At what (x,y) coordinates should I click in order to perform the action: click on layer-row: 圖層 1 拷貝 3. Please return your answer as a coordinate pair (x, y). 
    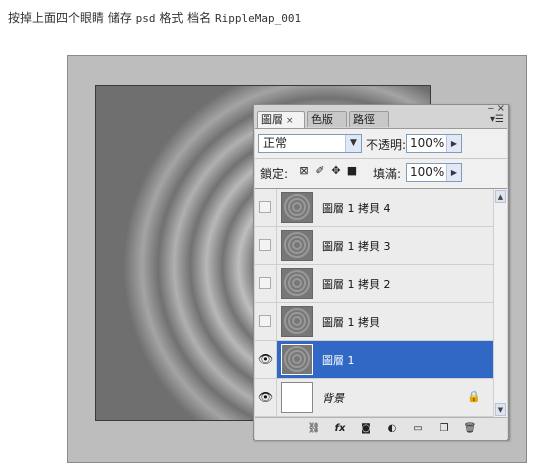
    Looking at the image, I should click on (374, 246).